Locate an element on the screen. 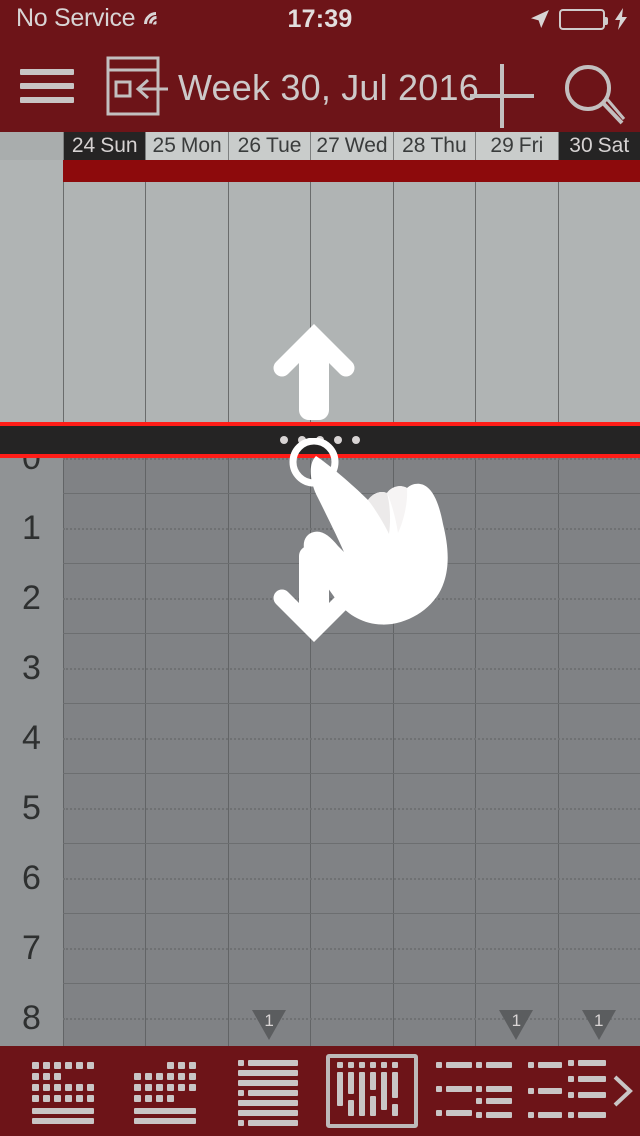  view-task-list is located at coordinates (570, 1091).